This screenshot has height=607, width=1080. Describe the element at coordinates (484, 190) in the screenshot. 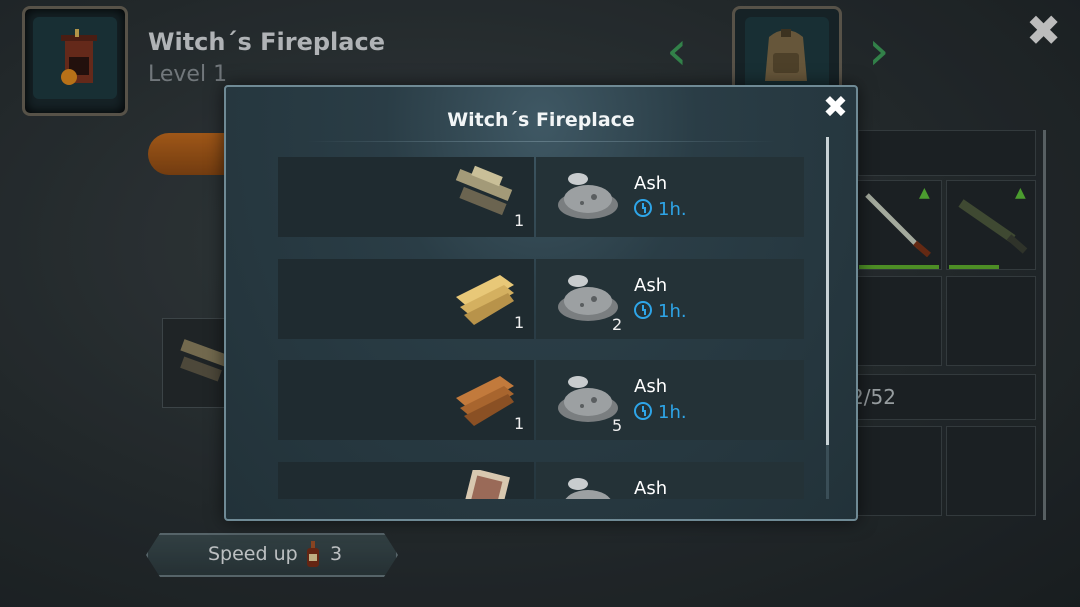

I see `logs-icon` at that location.